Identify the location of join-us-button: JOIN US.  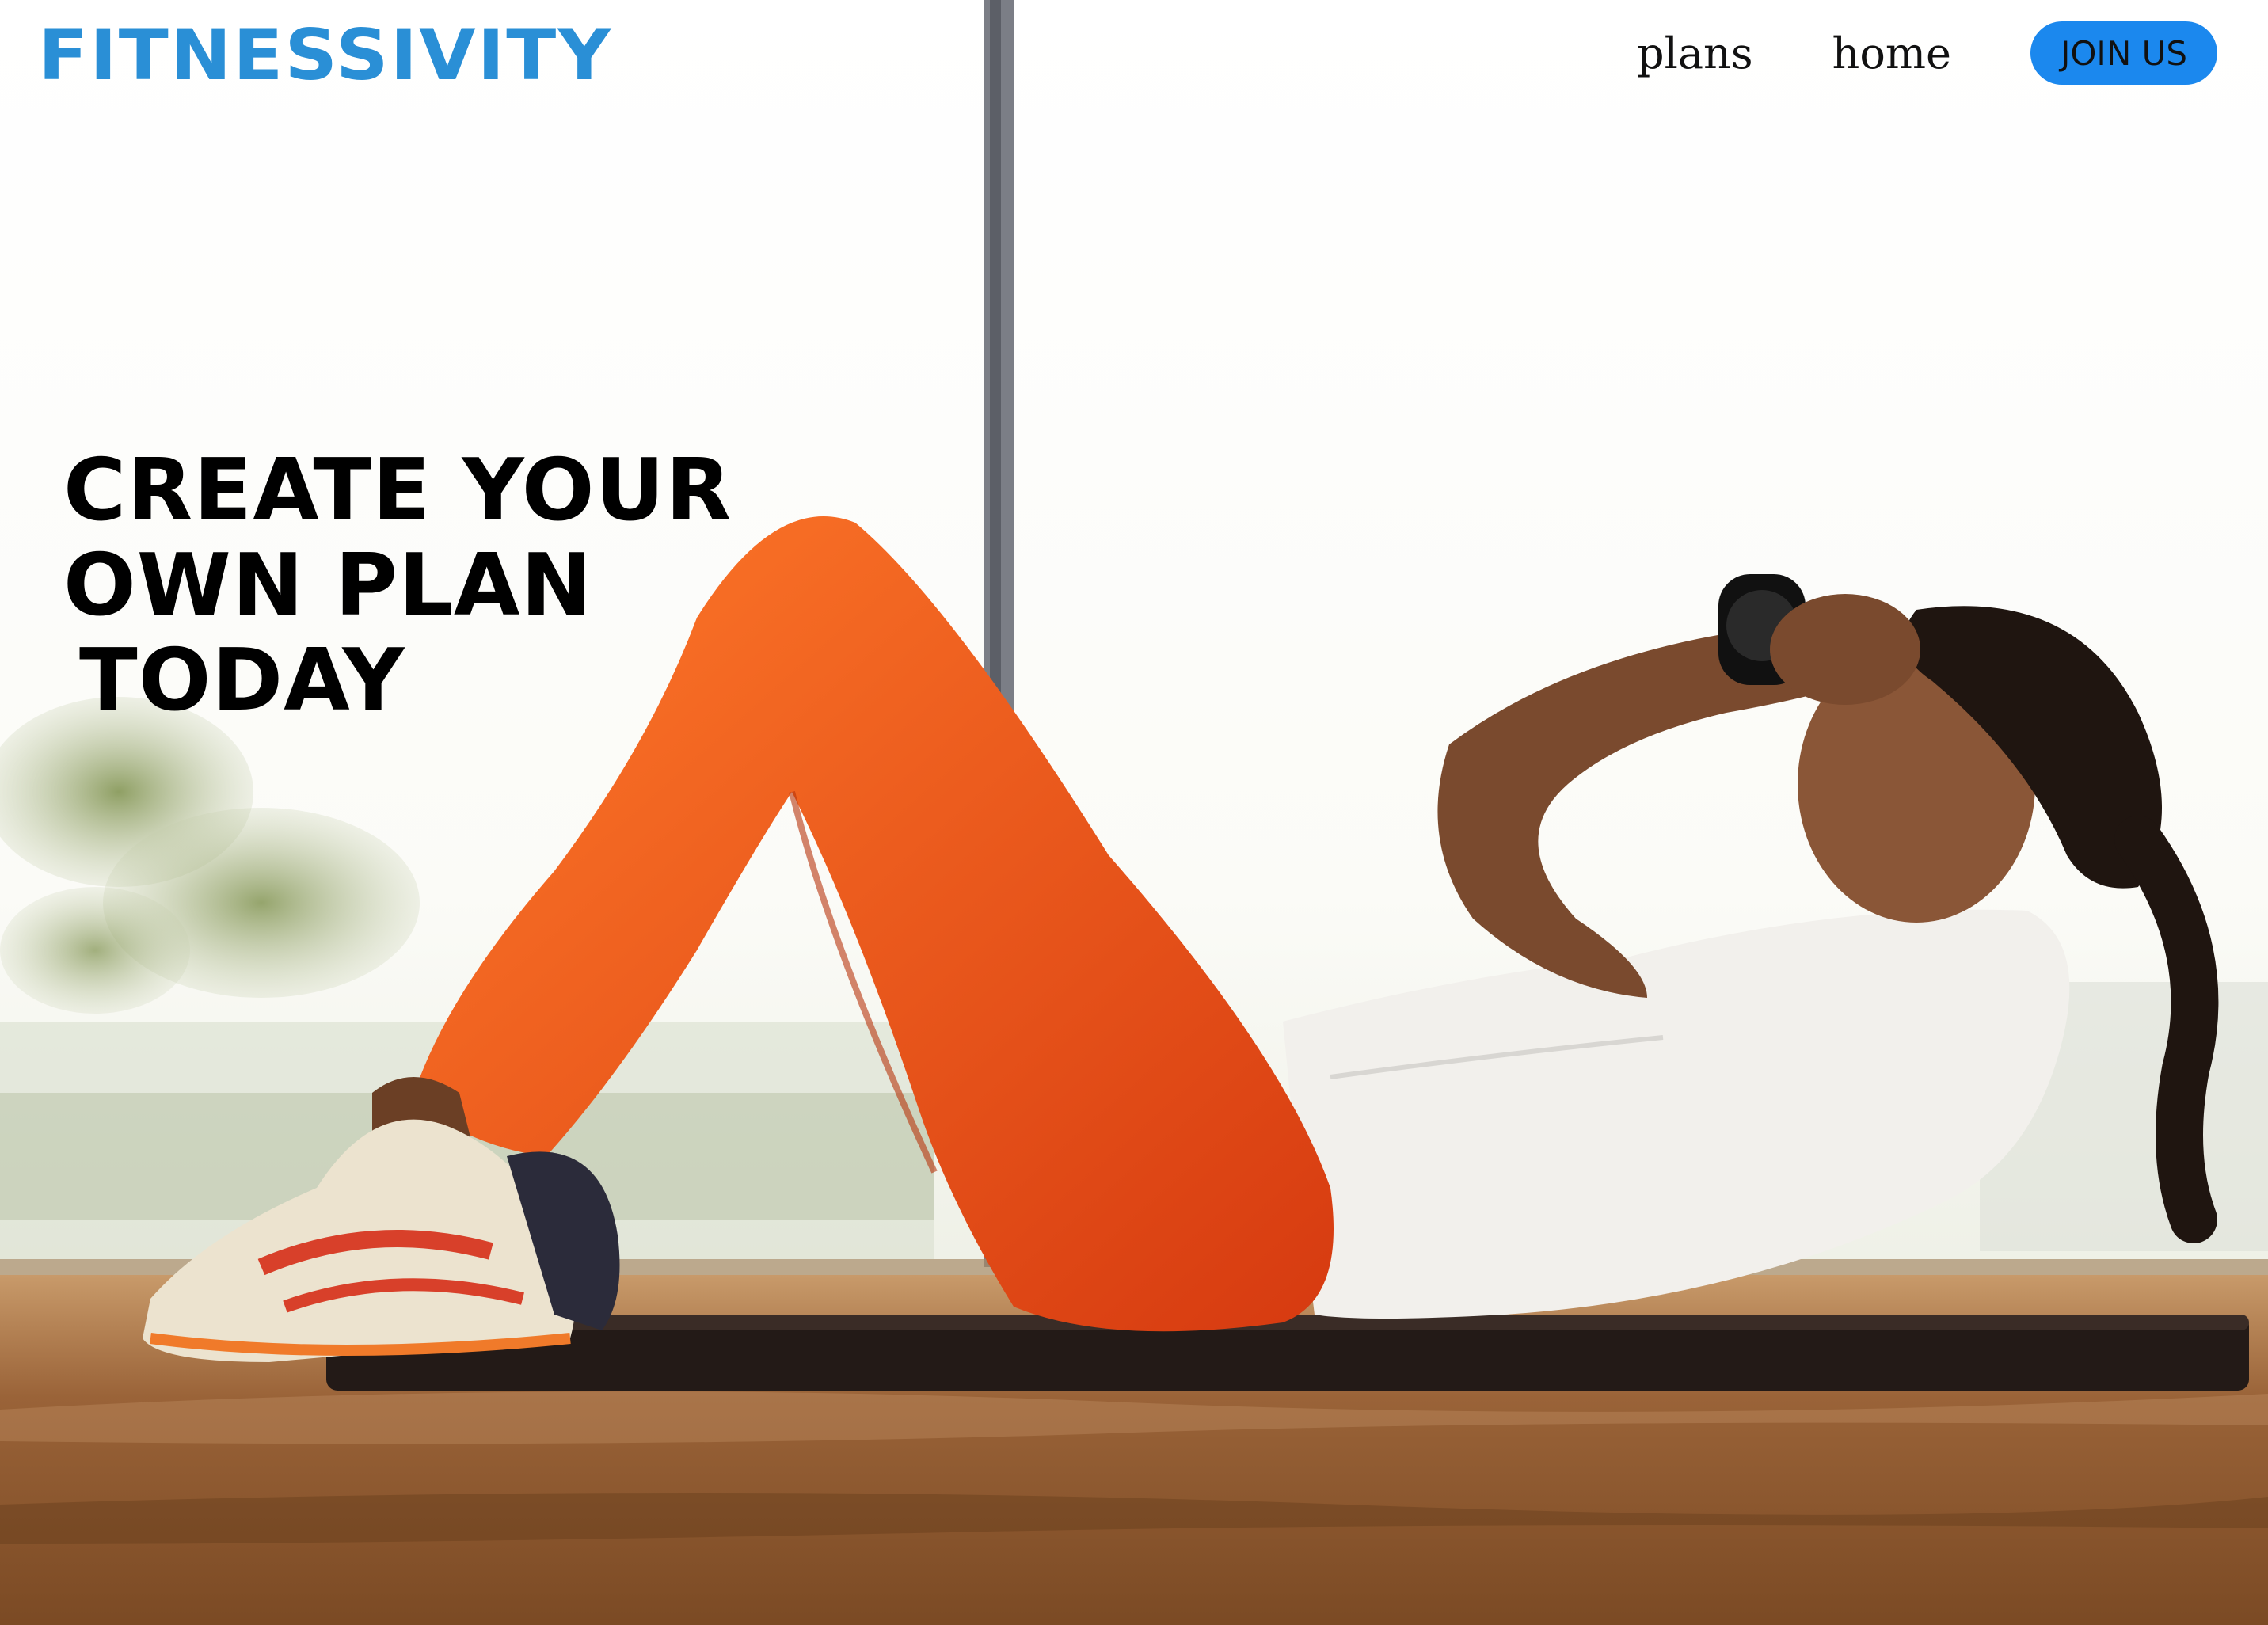
(2123, 53).